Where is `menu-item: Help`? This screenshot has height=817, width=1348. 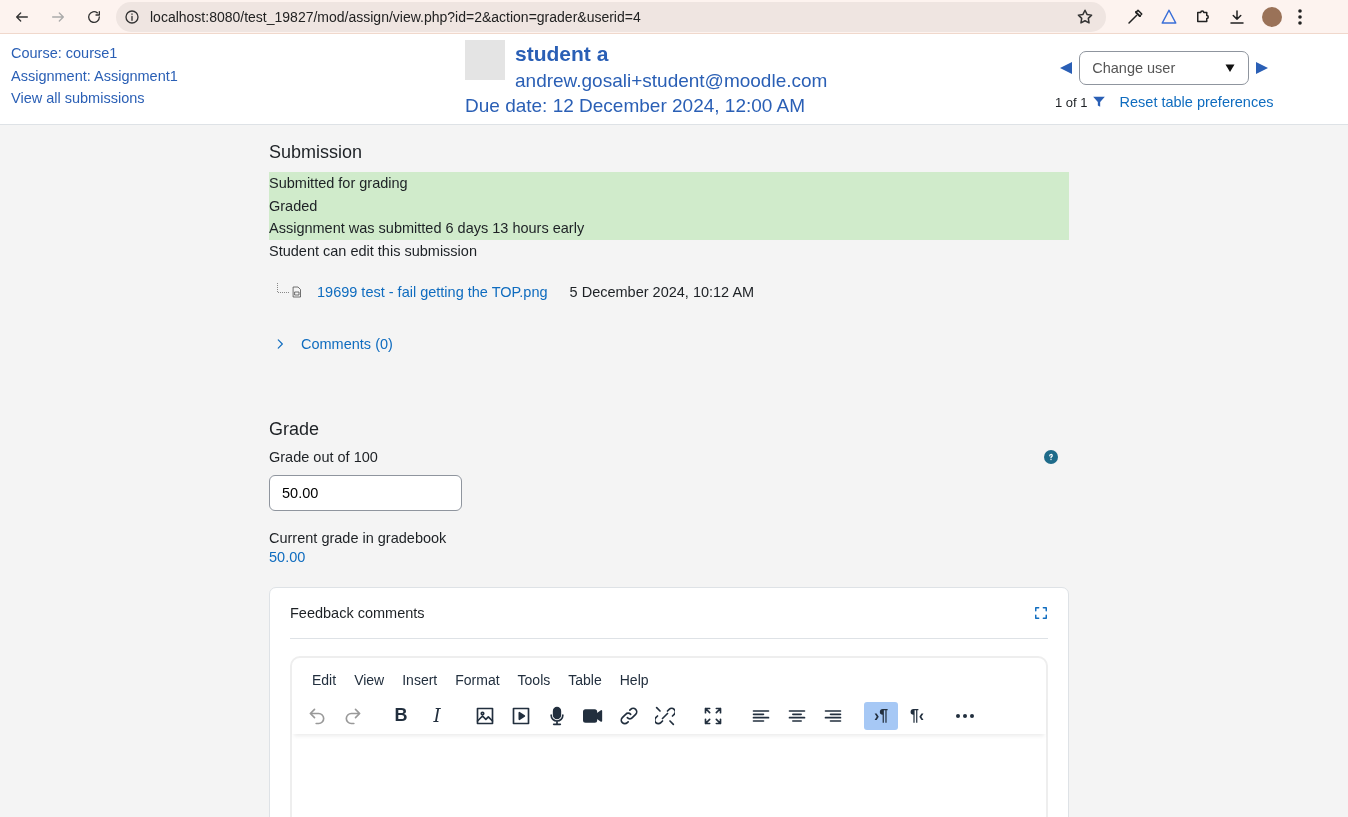 menu-item: Help is located at coordinates (634, 679).